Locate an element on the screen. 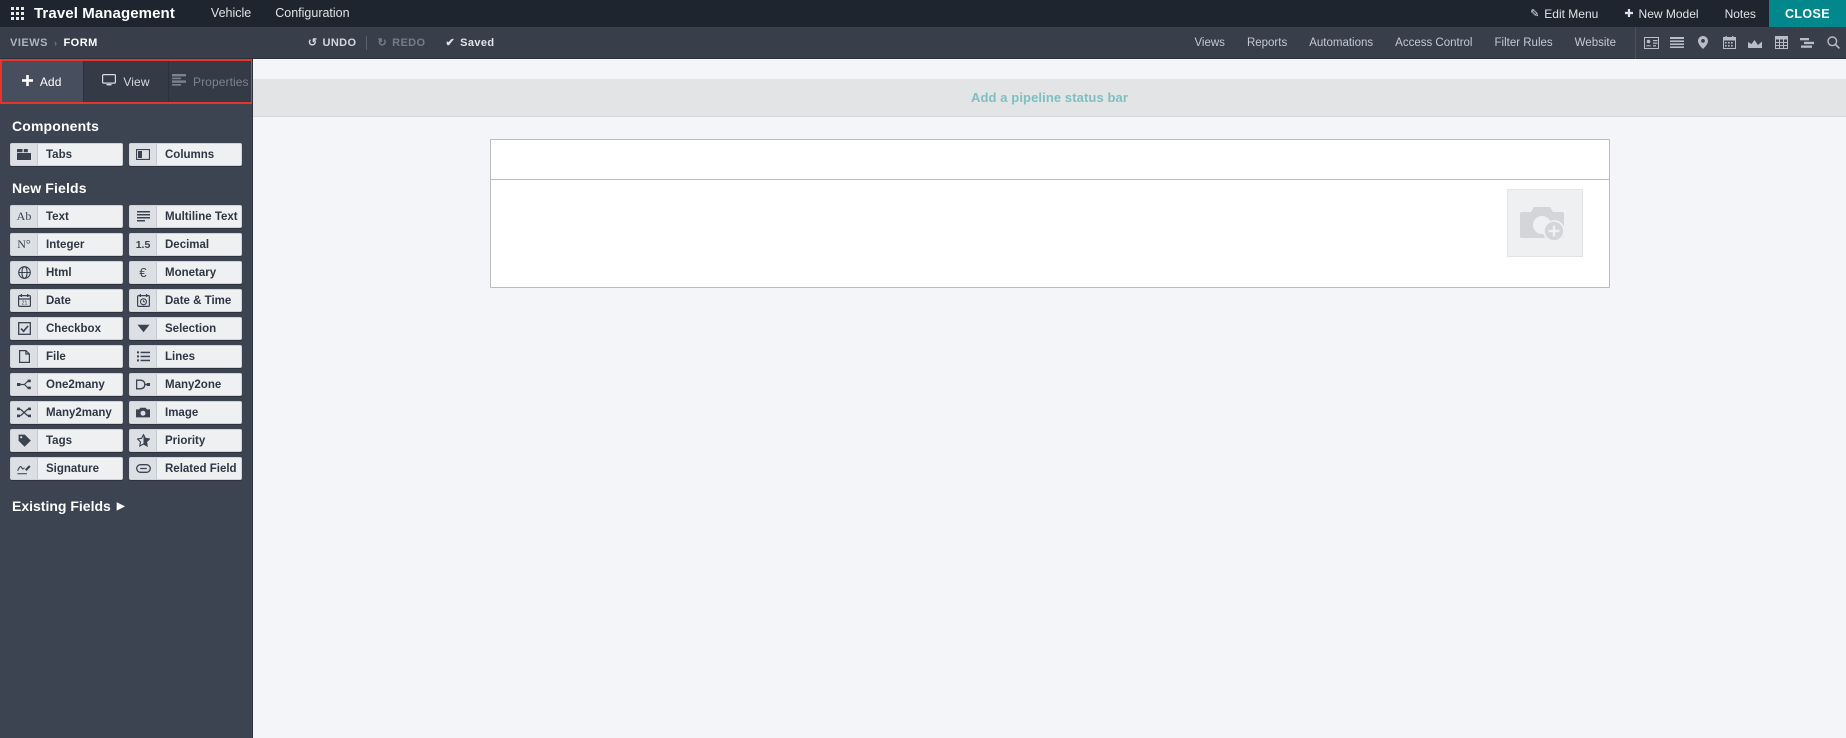 The height and width of the screenshot is (738, 1846). form-sheet is located at coordinates (1049, 213).